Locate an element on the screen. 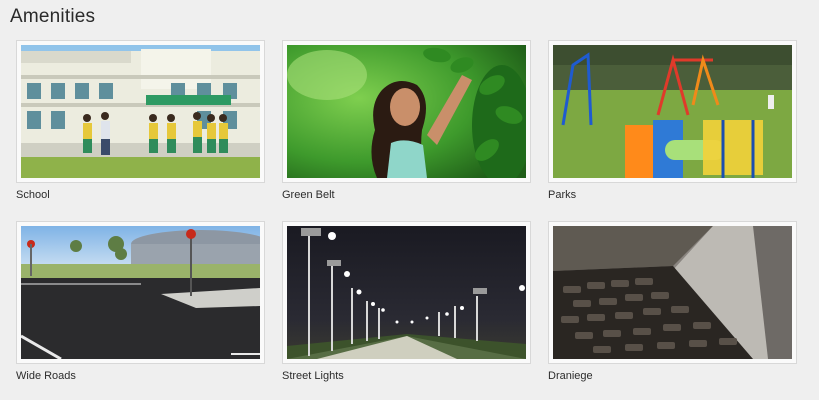 This screenshot has width=819, height=400. amenity-label: Draniege is located at coordinates (570, 376).